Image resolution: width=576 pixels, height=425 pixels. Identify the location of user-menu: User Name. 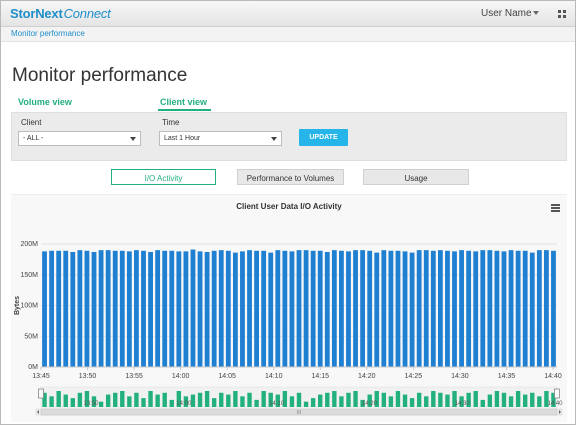
(506, 13).